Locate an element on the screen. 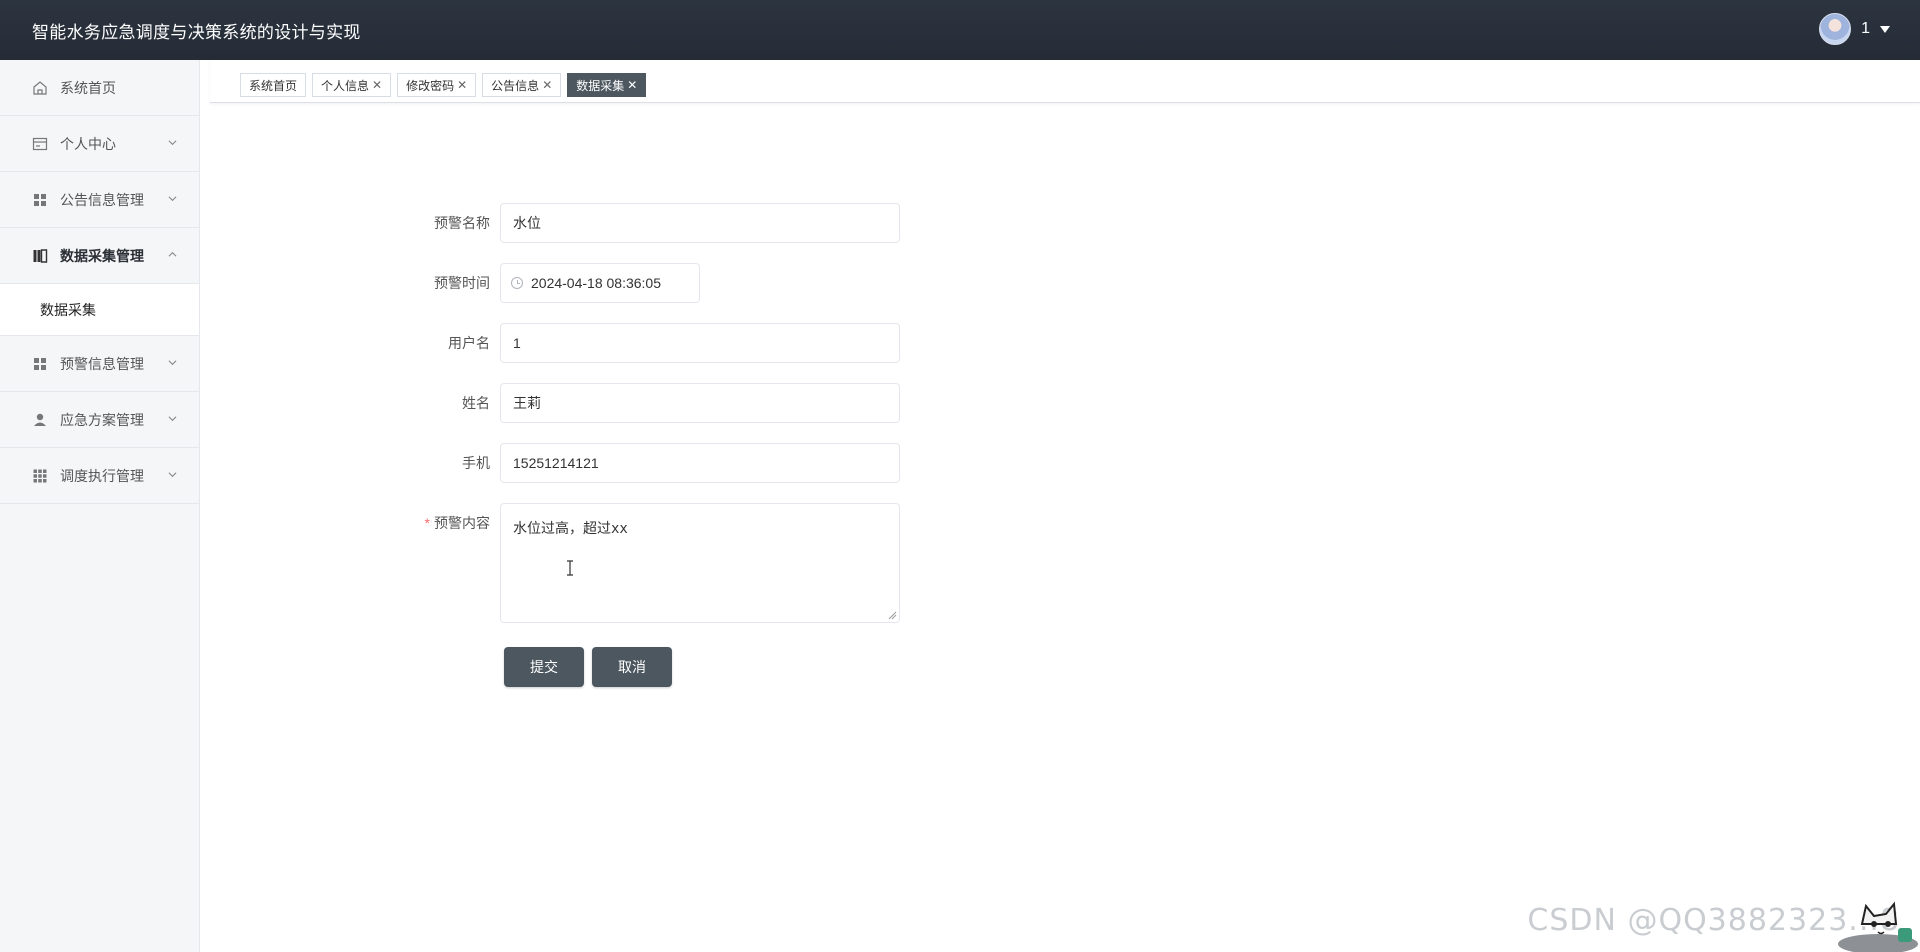 The height and width of the screenshot is (952, 1920). sidebar-item-warning-management: 预警信息管理 is located at coordinates (99, 364).